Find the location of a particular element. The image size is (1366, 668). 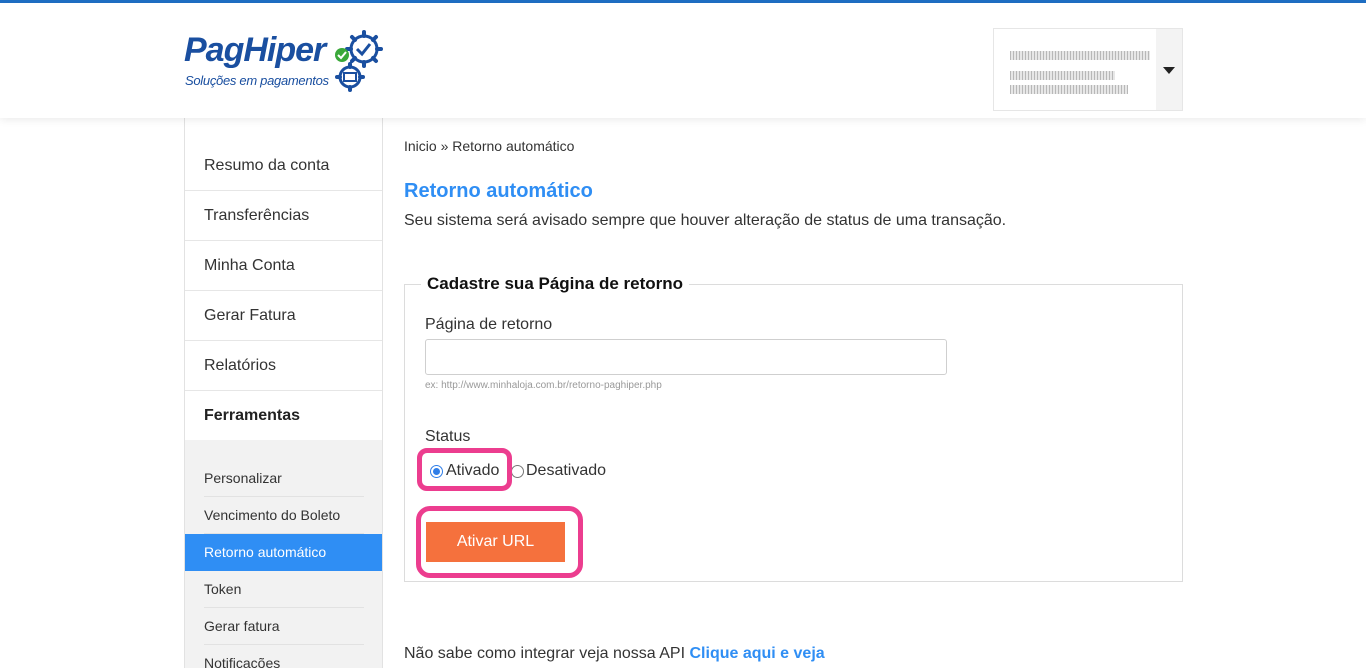

account-caret-box is located at coordinates (1169, 69).